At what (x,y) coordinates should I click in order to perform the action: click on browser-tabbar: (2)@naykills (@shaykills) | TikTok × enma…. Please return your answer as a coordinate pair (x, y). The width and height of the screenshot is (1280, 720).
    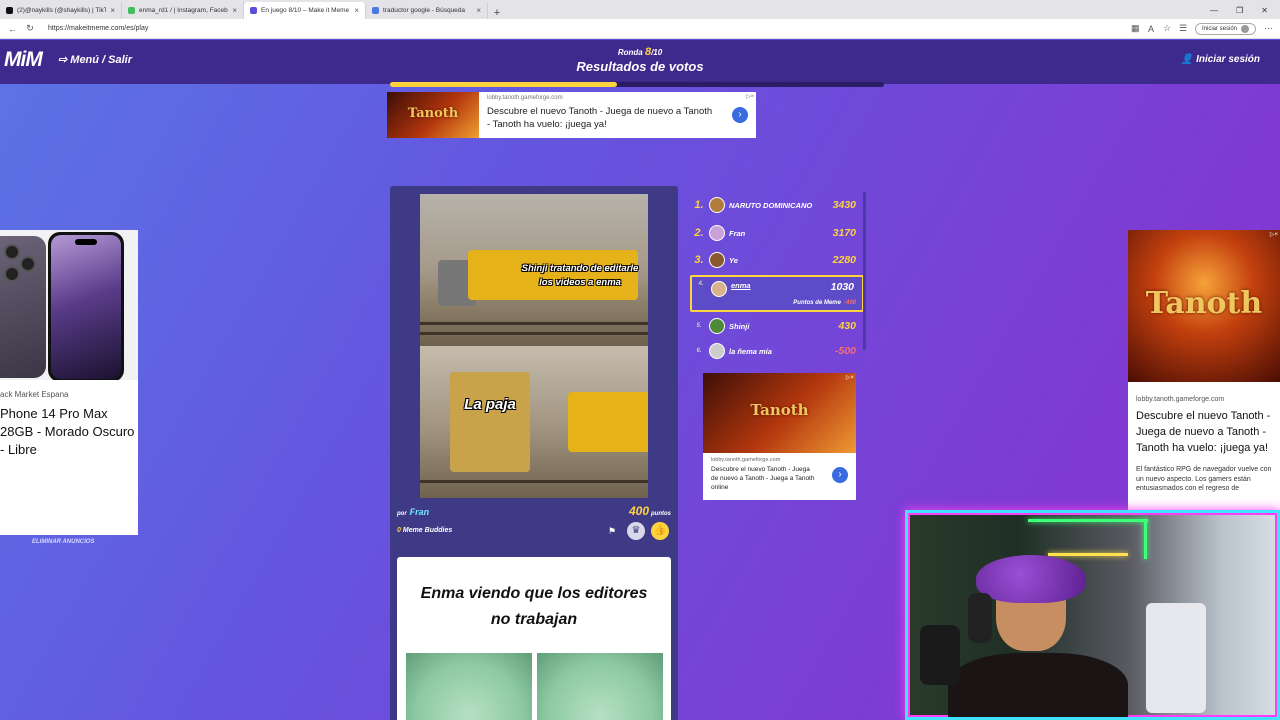
    Looking at the image, I should click on (640, 9).